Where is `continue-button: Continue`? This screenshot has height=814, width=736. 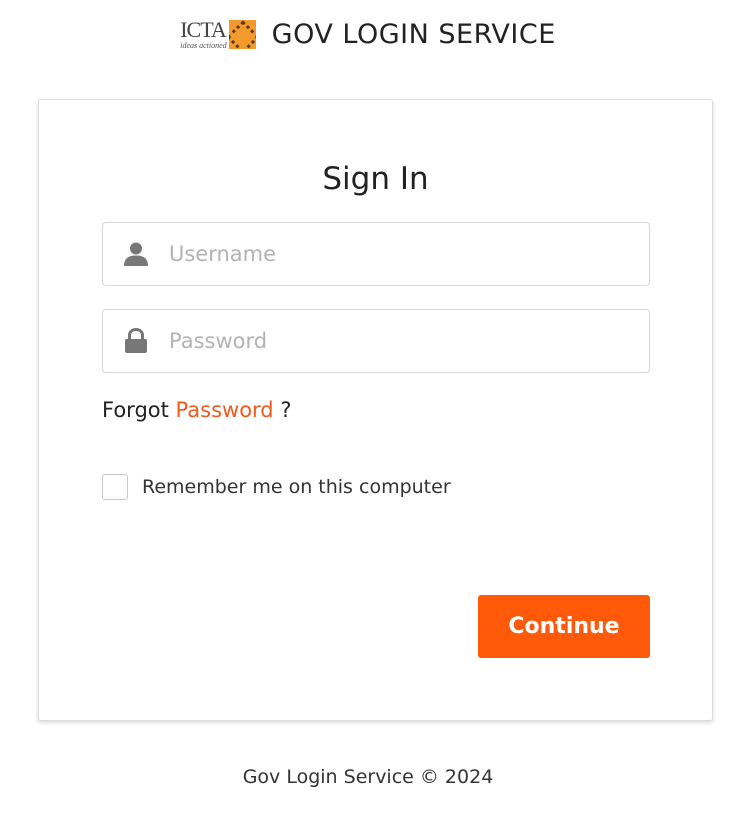
continue-button: Continue is located at coordinates (564, 626).